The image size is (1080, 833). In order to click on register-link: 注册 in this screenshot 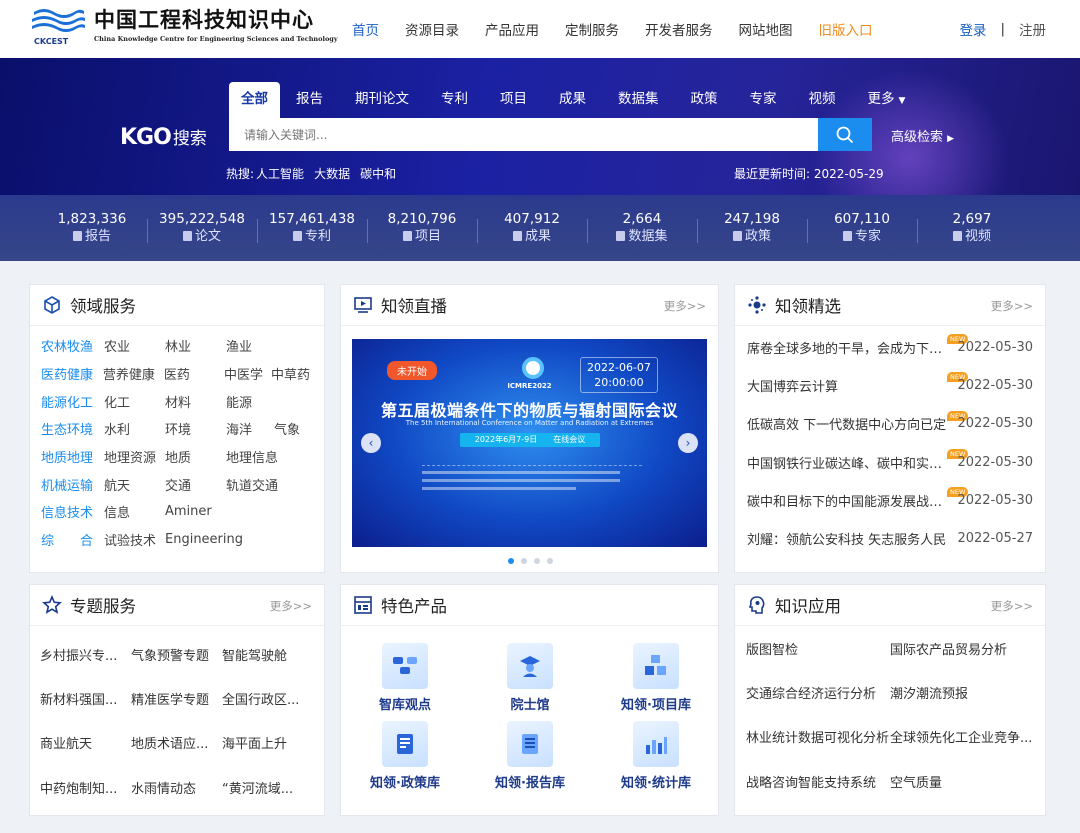, I will do `click(1032, 29)`.